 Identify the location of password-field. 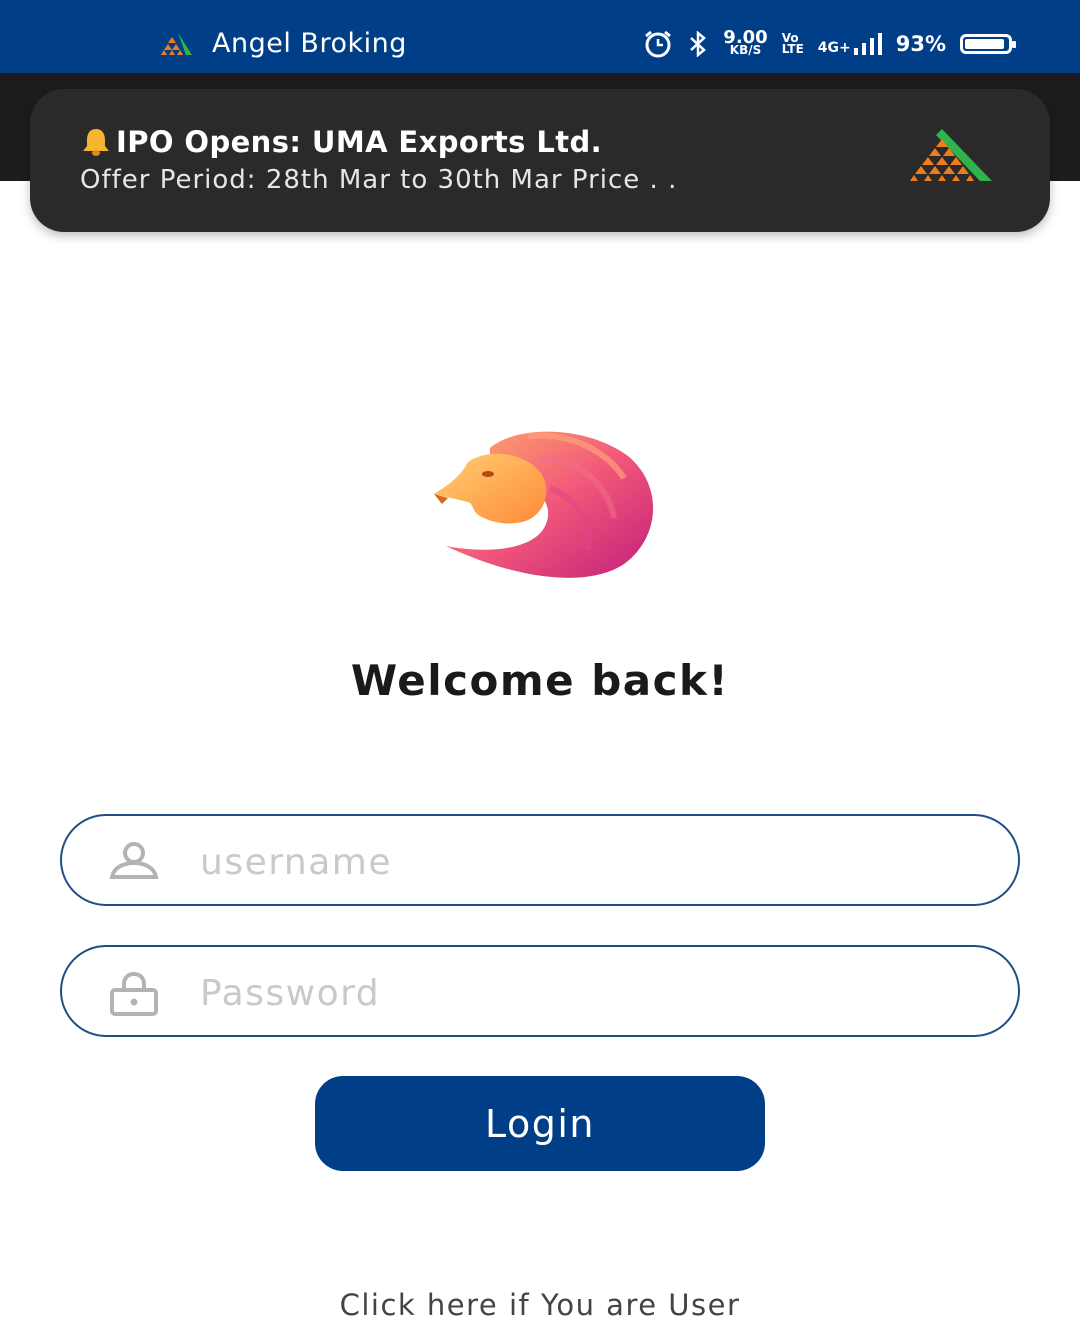
(540, 991).